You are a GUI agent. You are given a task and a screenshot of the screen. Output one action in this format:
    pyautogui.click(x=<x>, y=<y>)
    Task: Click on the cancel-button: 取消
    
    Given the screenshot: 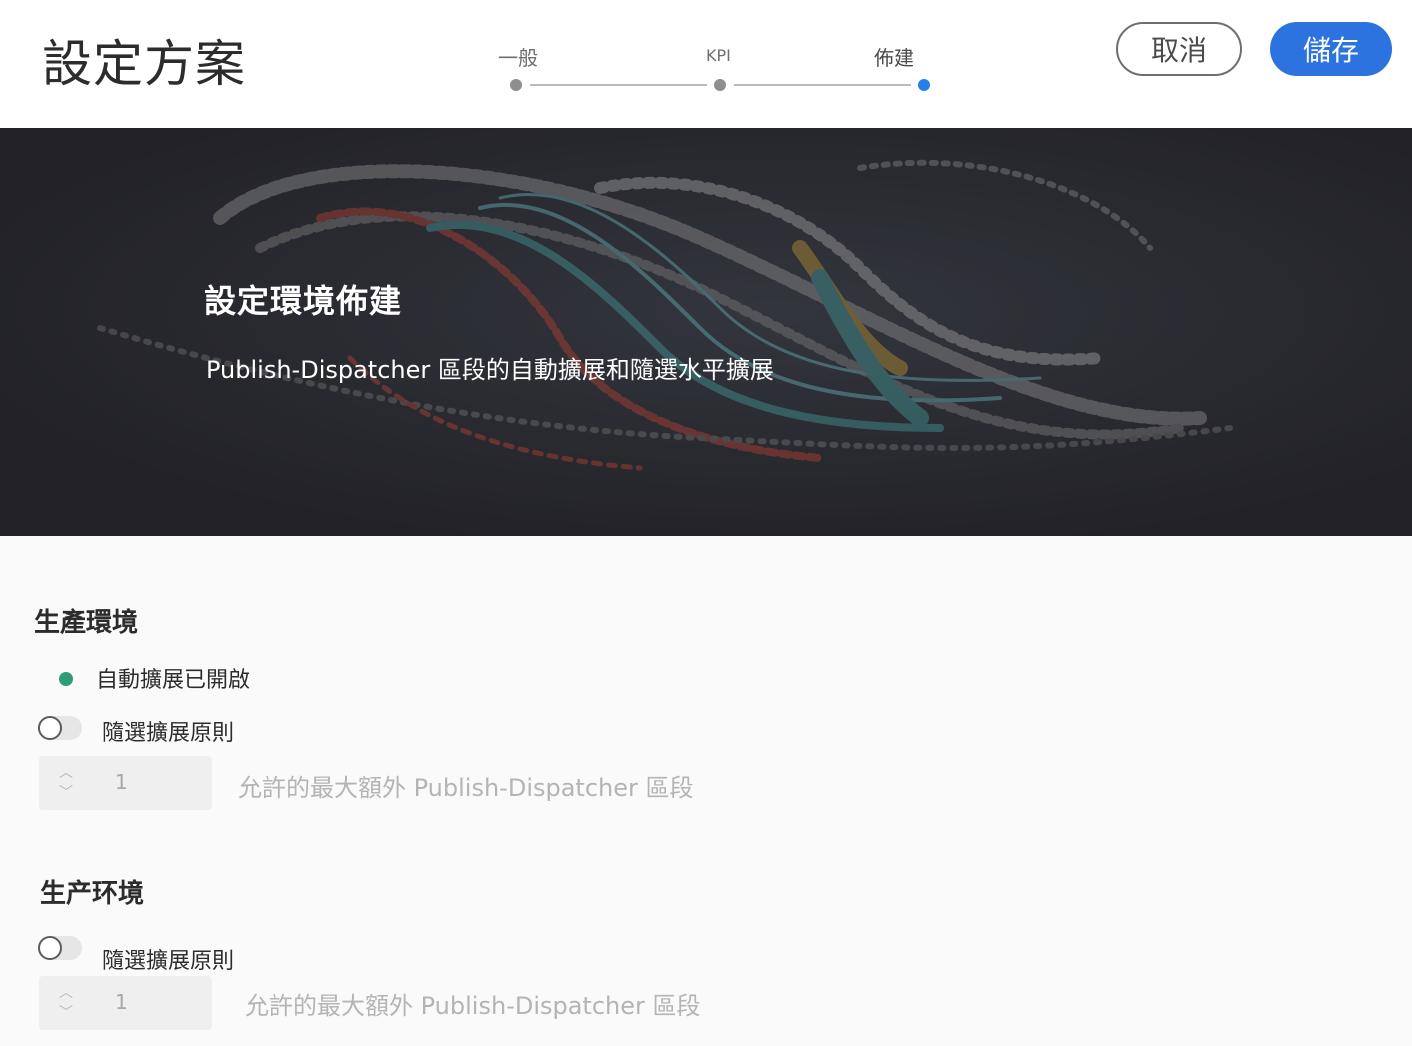 What is the action you would take?
    pyautogui.click(x=1179, y=49)
    